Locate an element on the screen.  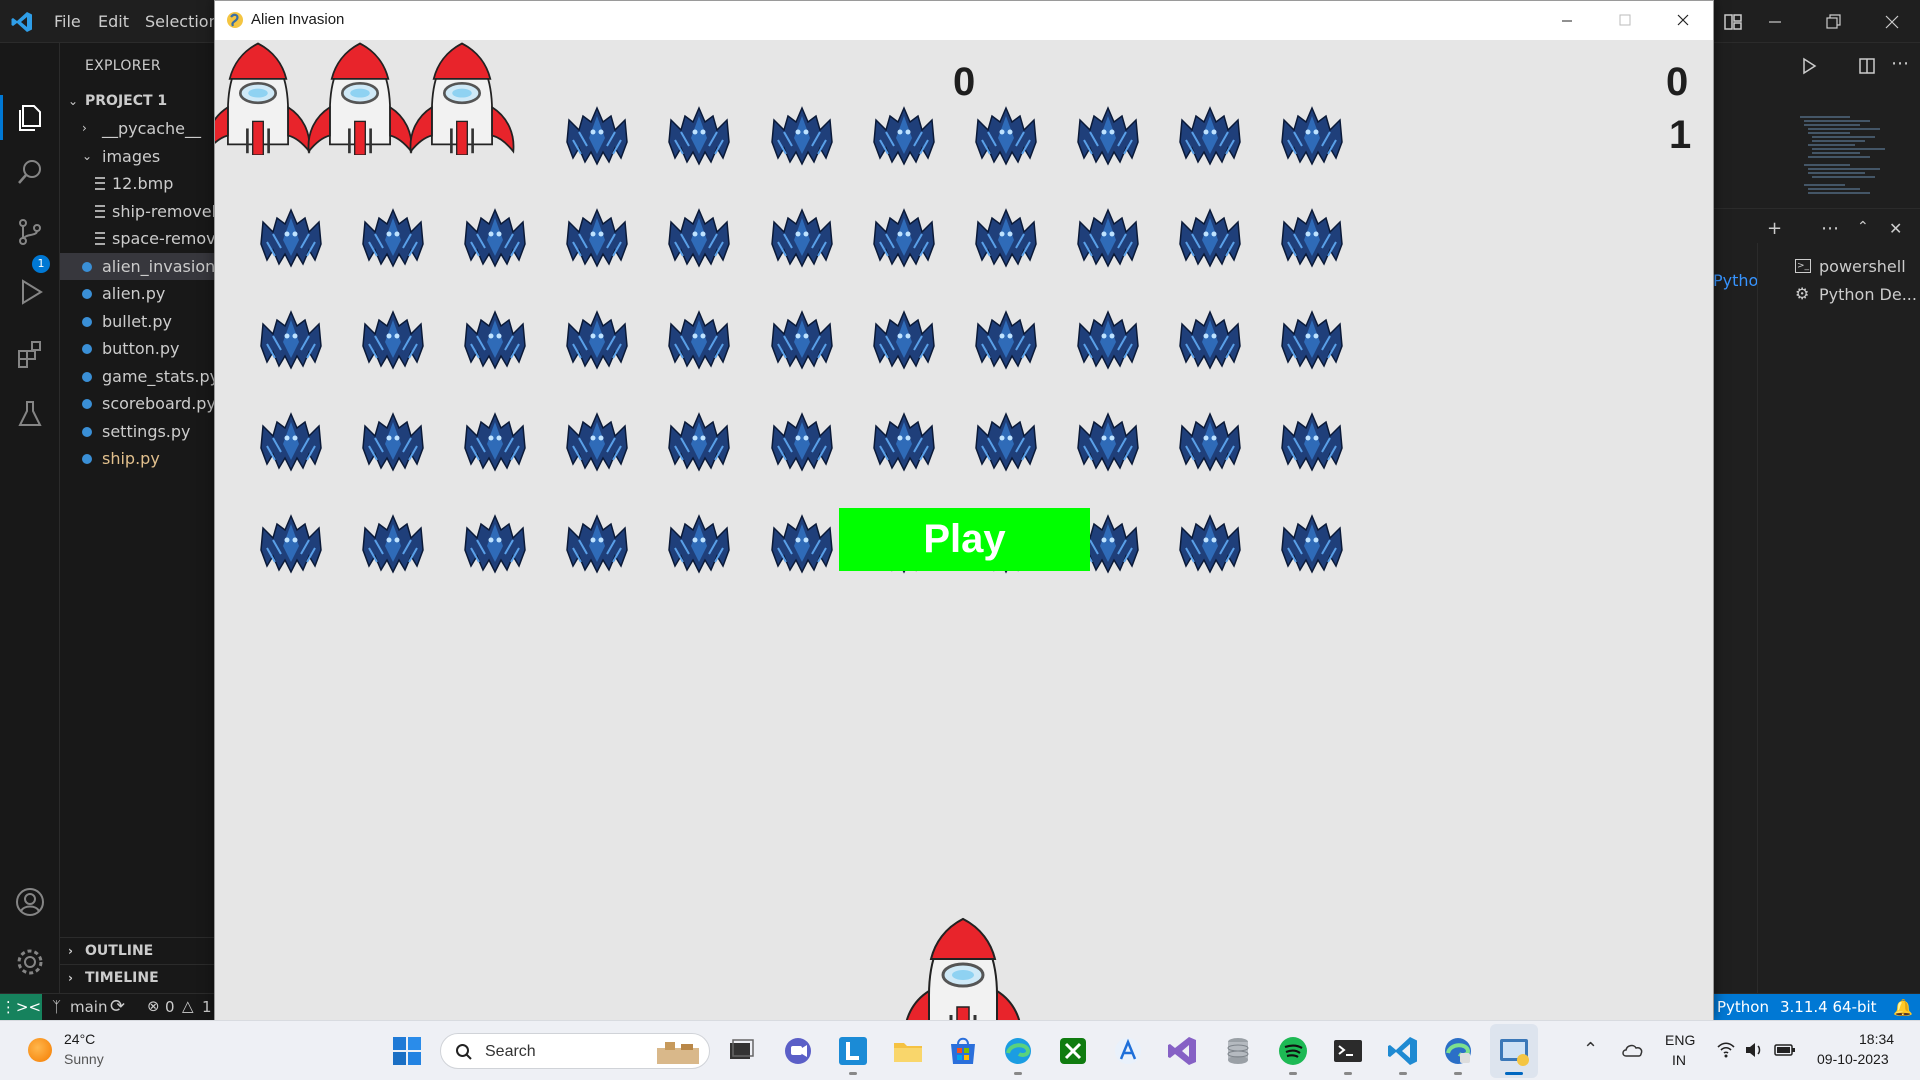
vscode-taskbar-icon is located at coordinates (1403, 1054).